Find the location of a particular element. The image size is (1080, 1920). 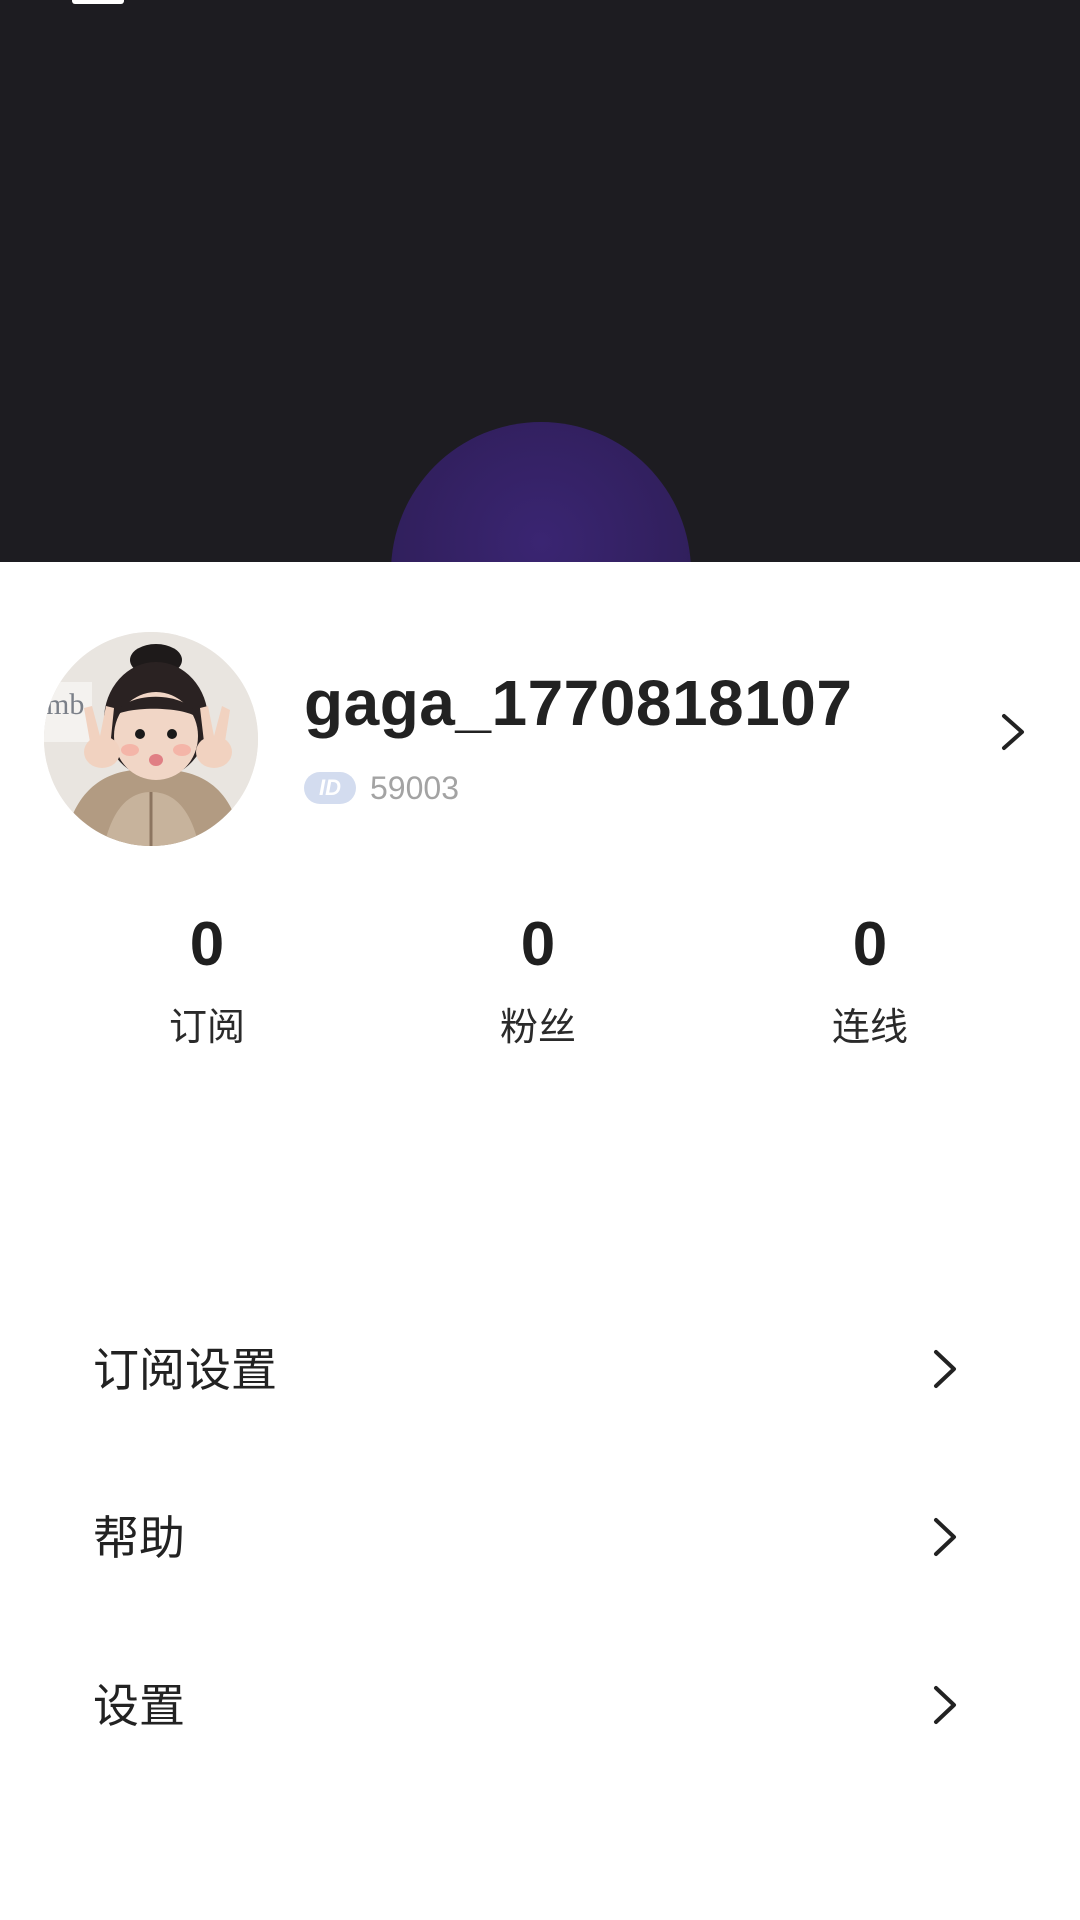

stats-row: 0 订阅 0 粉丝 0 连线 is located at coordinates (540, 990).